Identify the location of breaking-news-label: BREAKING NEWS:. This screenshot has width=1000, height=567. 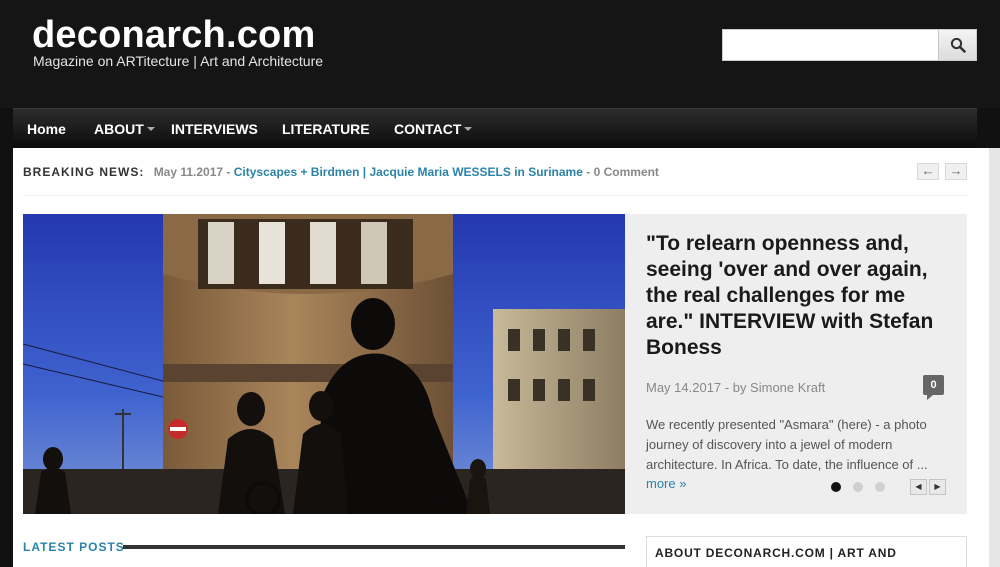
(84, 172).